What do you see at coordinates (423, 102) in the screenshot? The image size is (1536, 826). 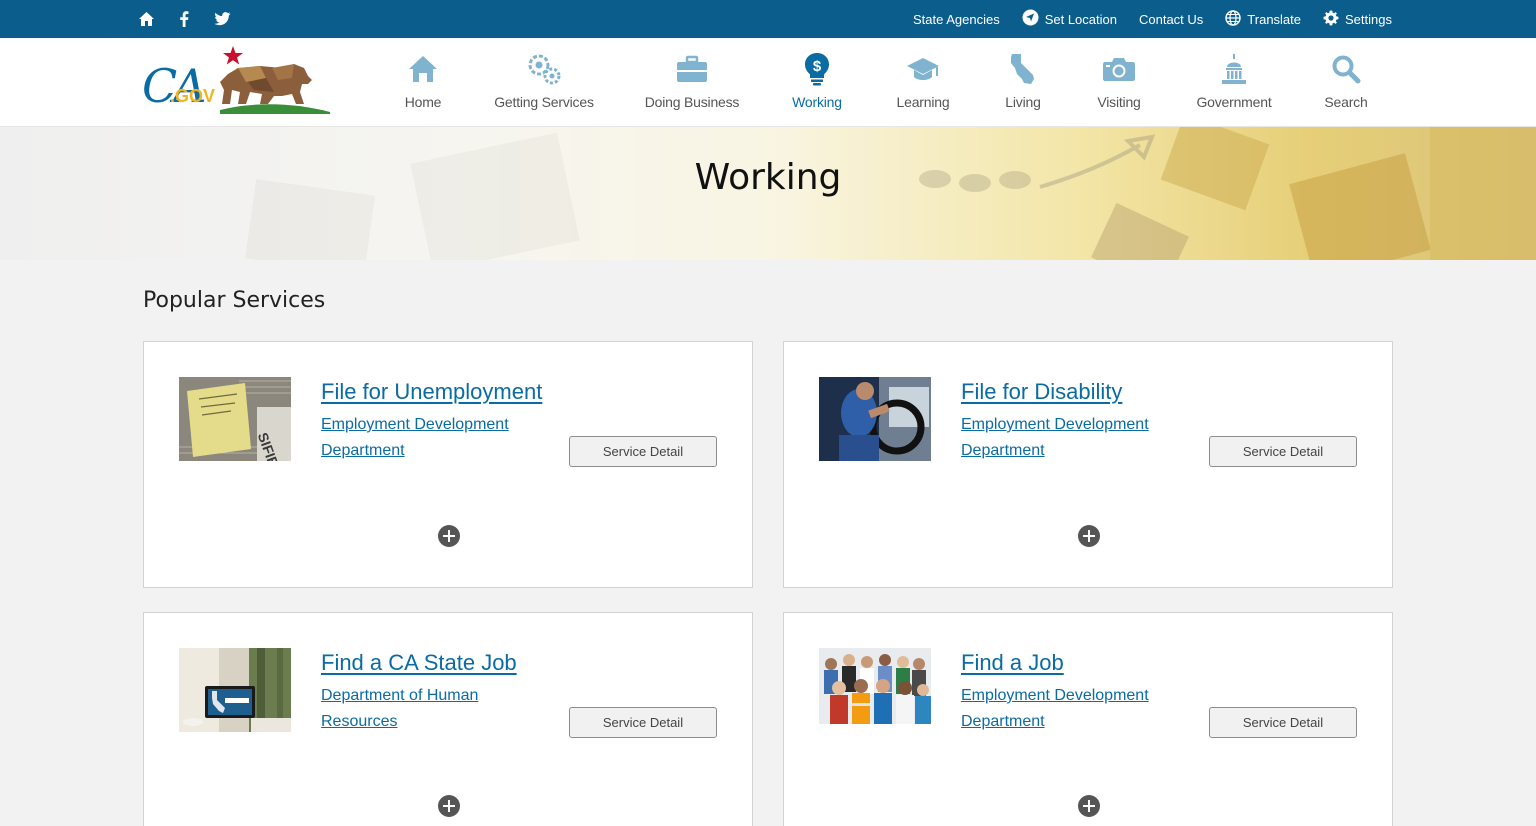 I see `nav-label: Home` at bounding box center [423, 102].